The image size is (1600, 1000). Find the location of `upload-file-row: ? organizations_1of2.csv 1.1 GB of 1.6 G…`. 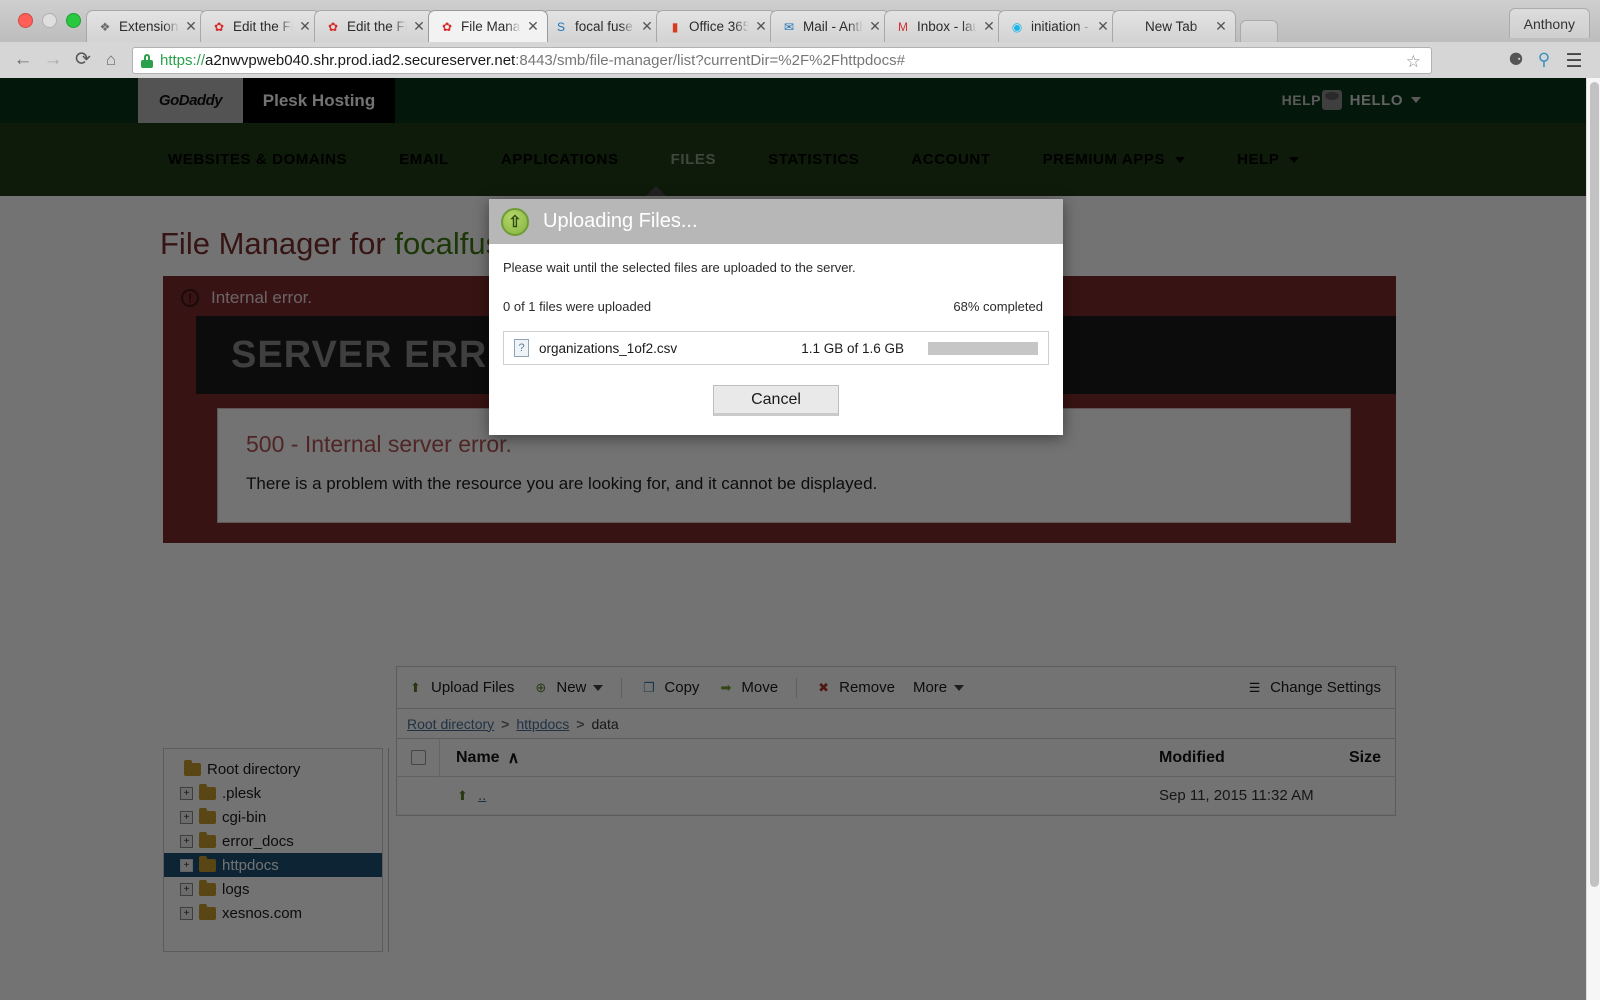

upload-file-row: ? organizations_1of2.csv 1.1 GB of 1.6 G… is located at coordinates (776, 348).